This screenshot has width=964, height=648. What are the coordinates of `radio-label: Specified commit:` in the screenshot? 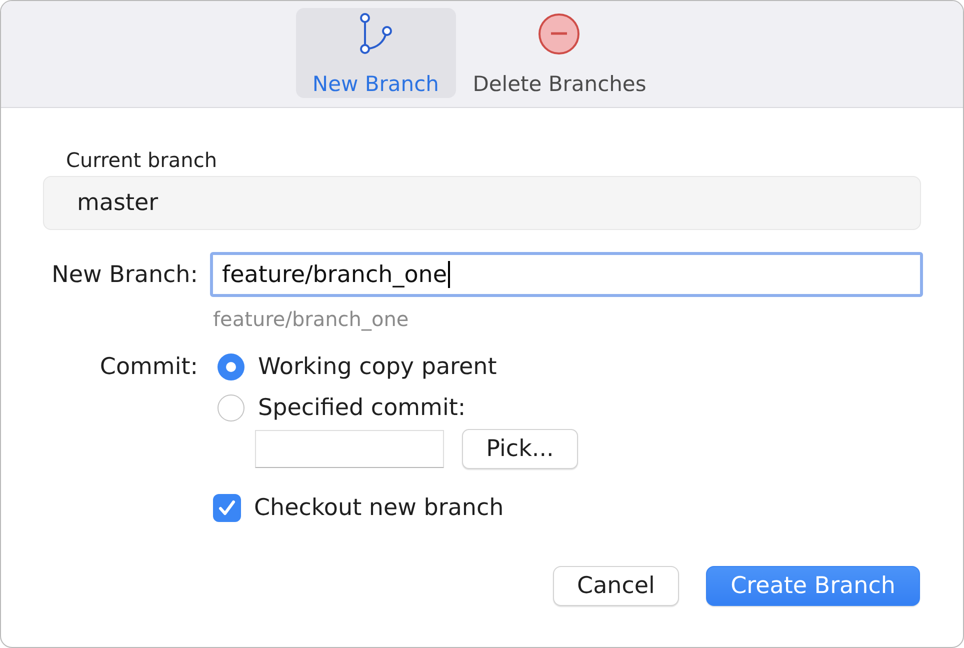 It's located at (362, 408).